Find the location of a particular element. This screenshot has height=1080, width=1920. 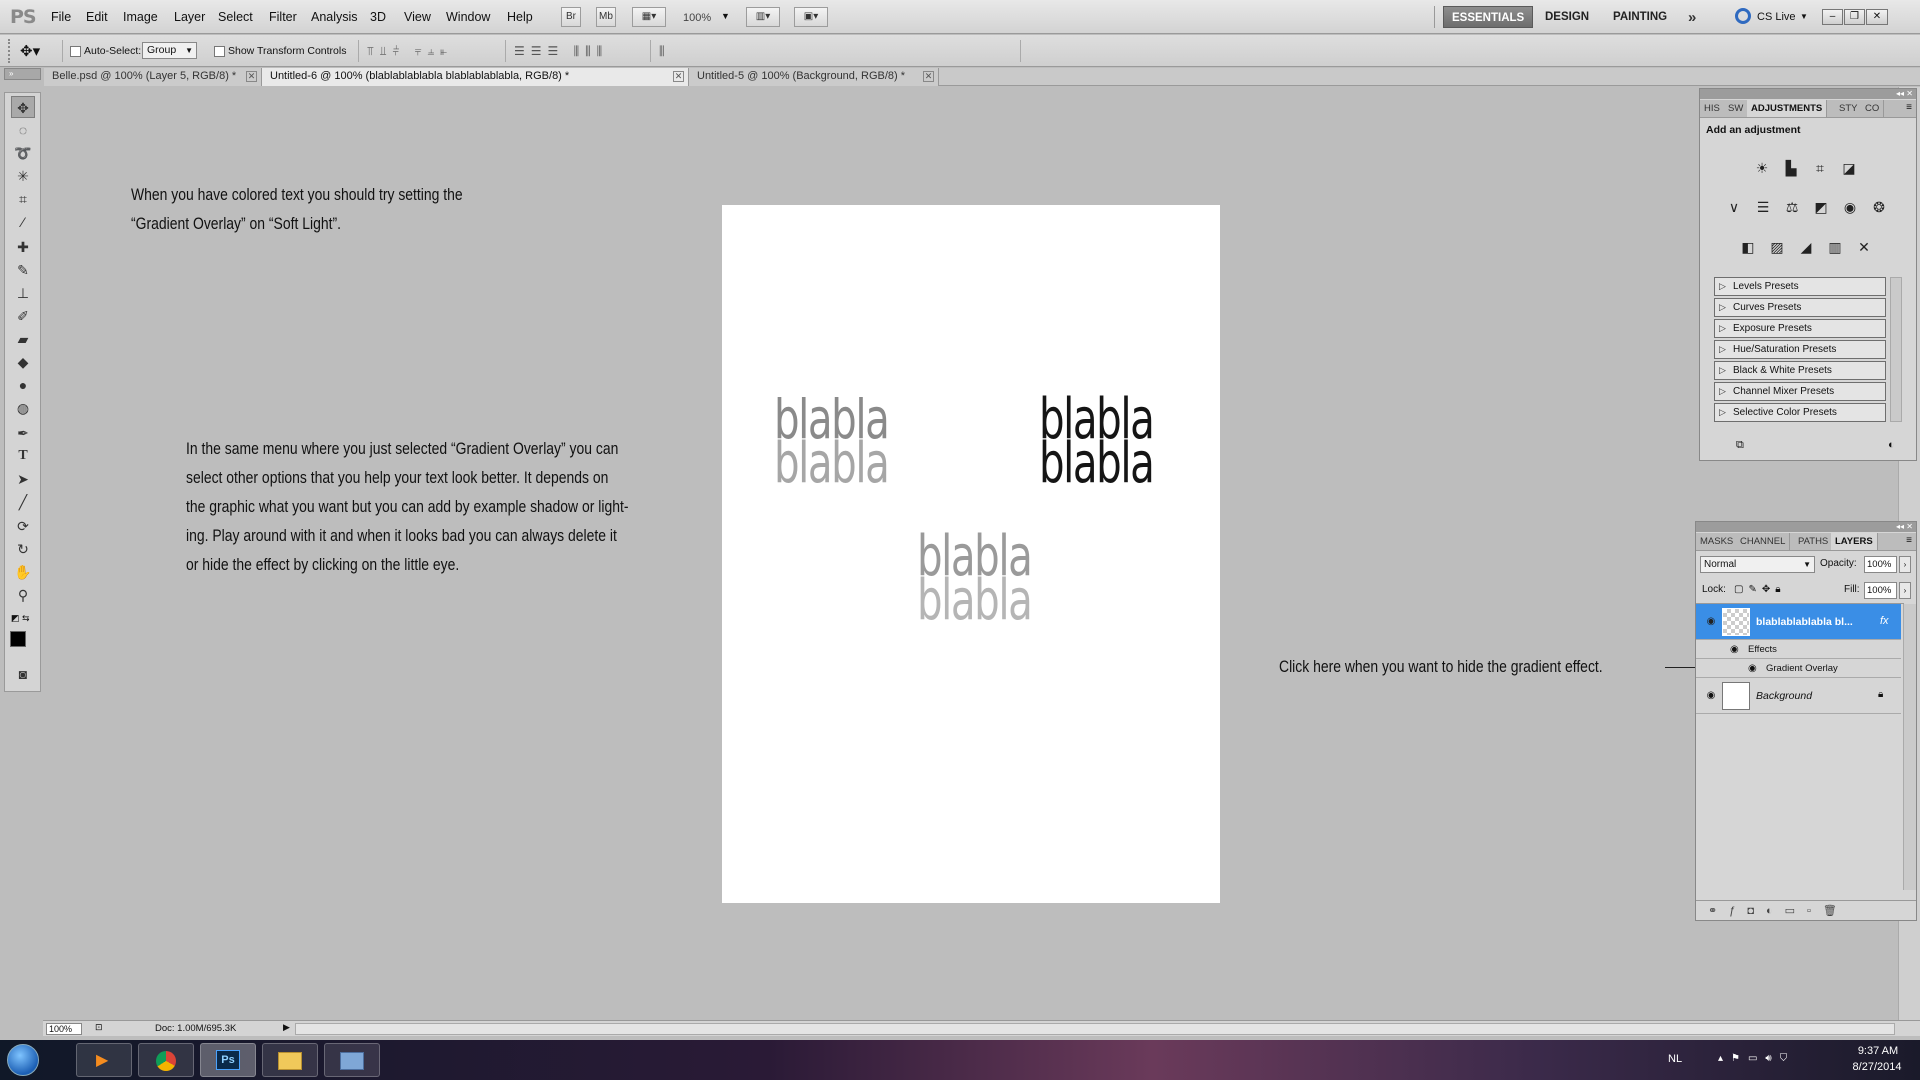

tab-masks: MASKS is located at coordinates (1717, 541).